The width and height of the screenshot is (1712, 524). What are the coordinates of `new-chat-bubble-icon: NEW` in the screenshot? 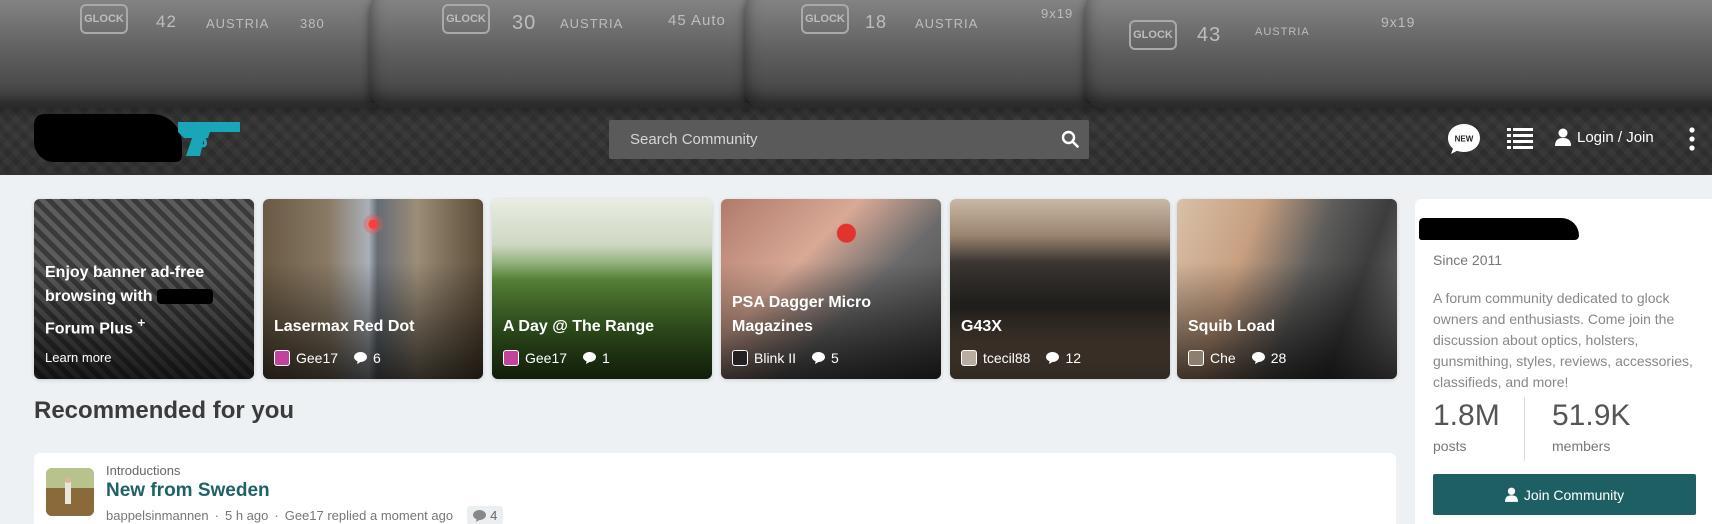 It's located at (1464, 139).